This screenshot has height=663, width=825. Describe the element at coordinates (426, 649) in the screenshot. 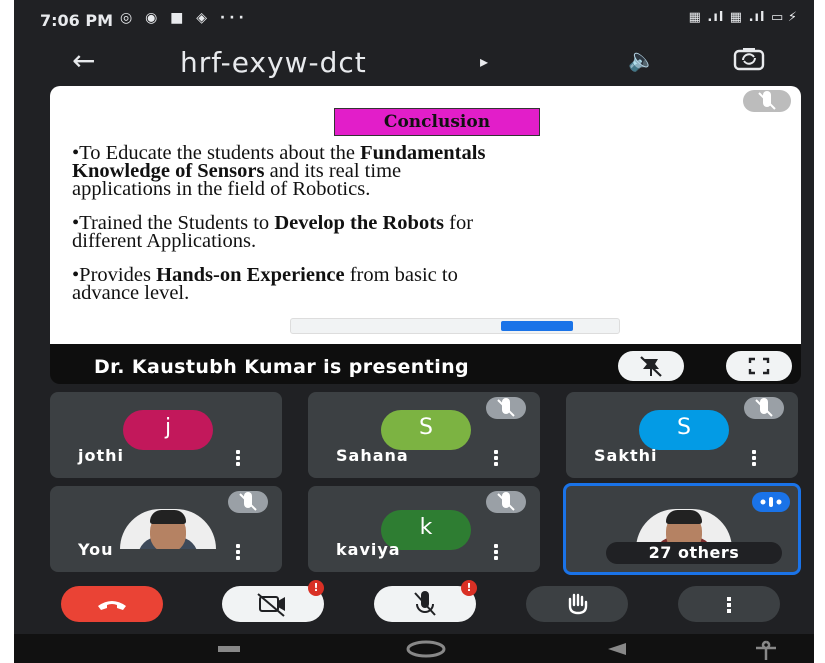

I see `home-icon` at that location.